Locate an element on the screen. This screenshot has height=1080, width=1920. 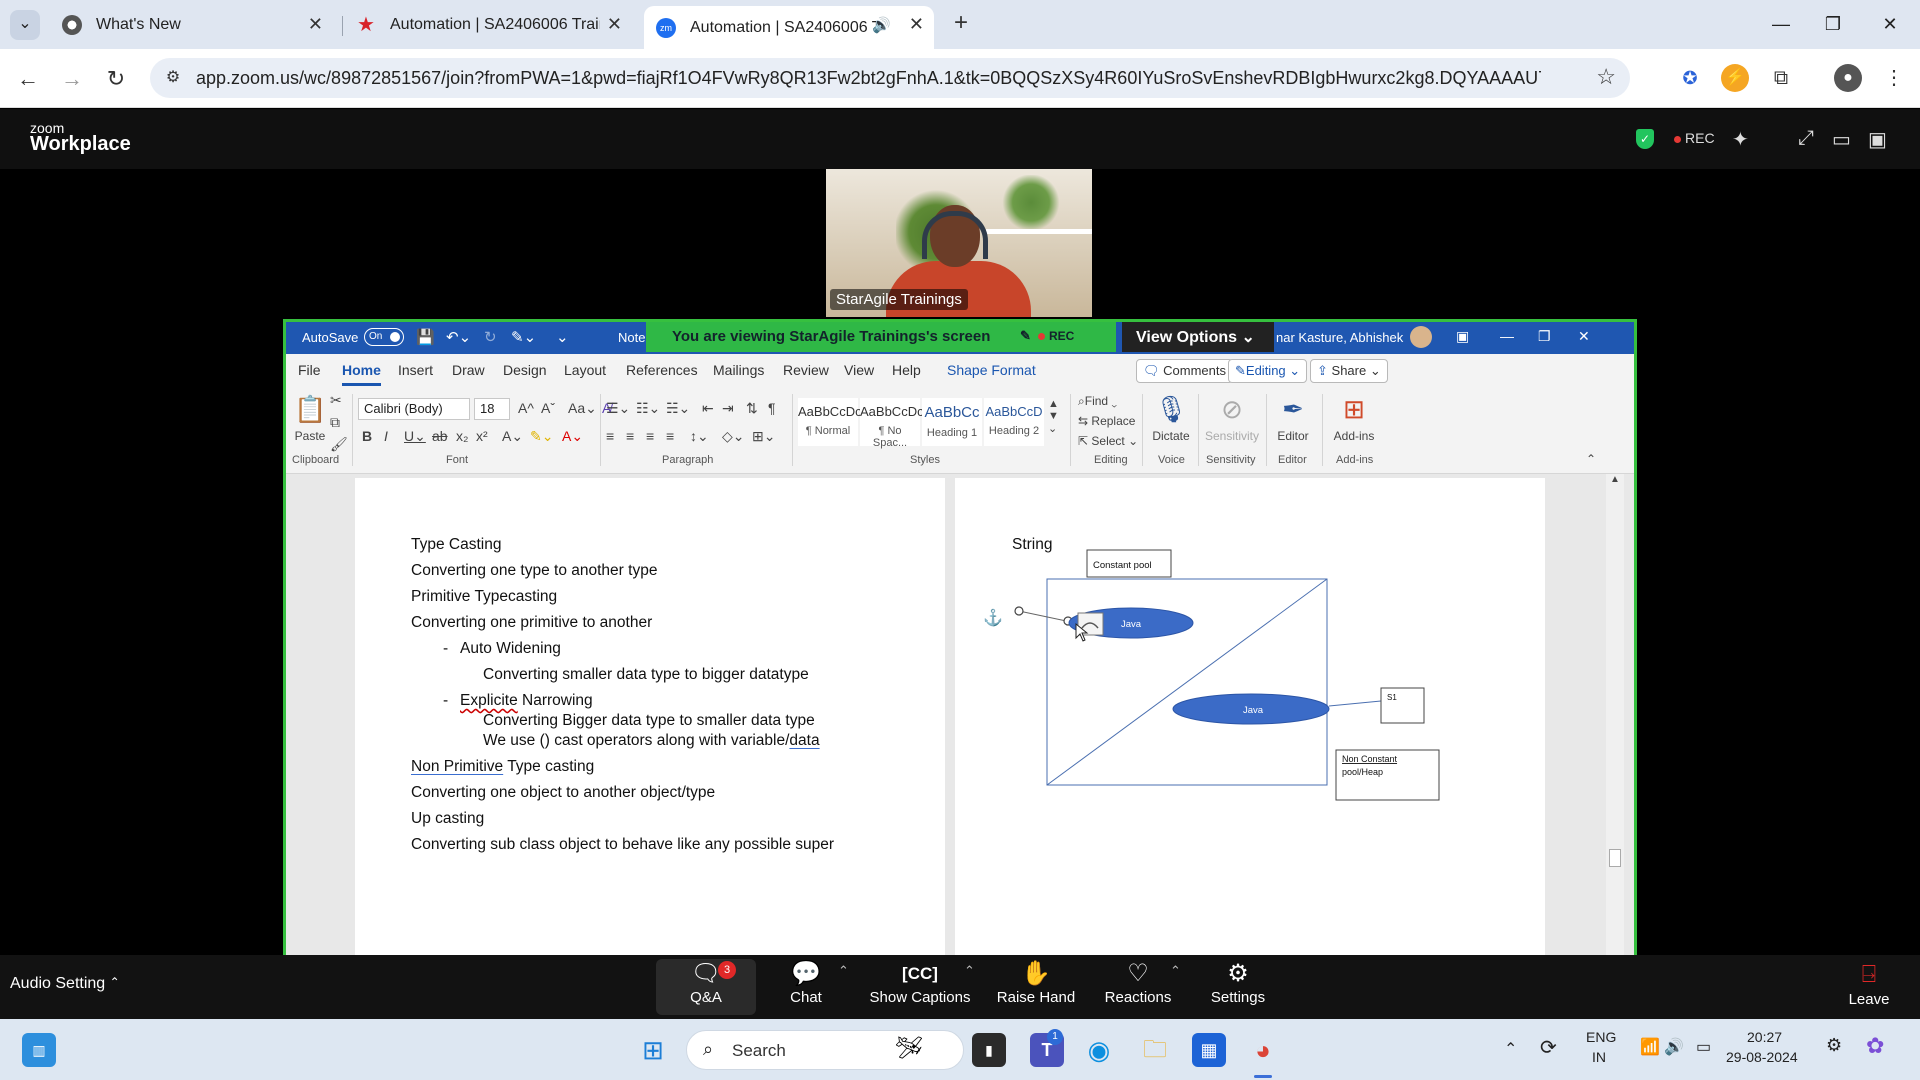
more-menu-icon: ⋮ is located at coordinates (1894, 78).